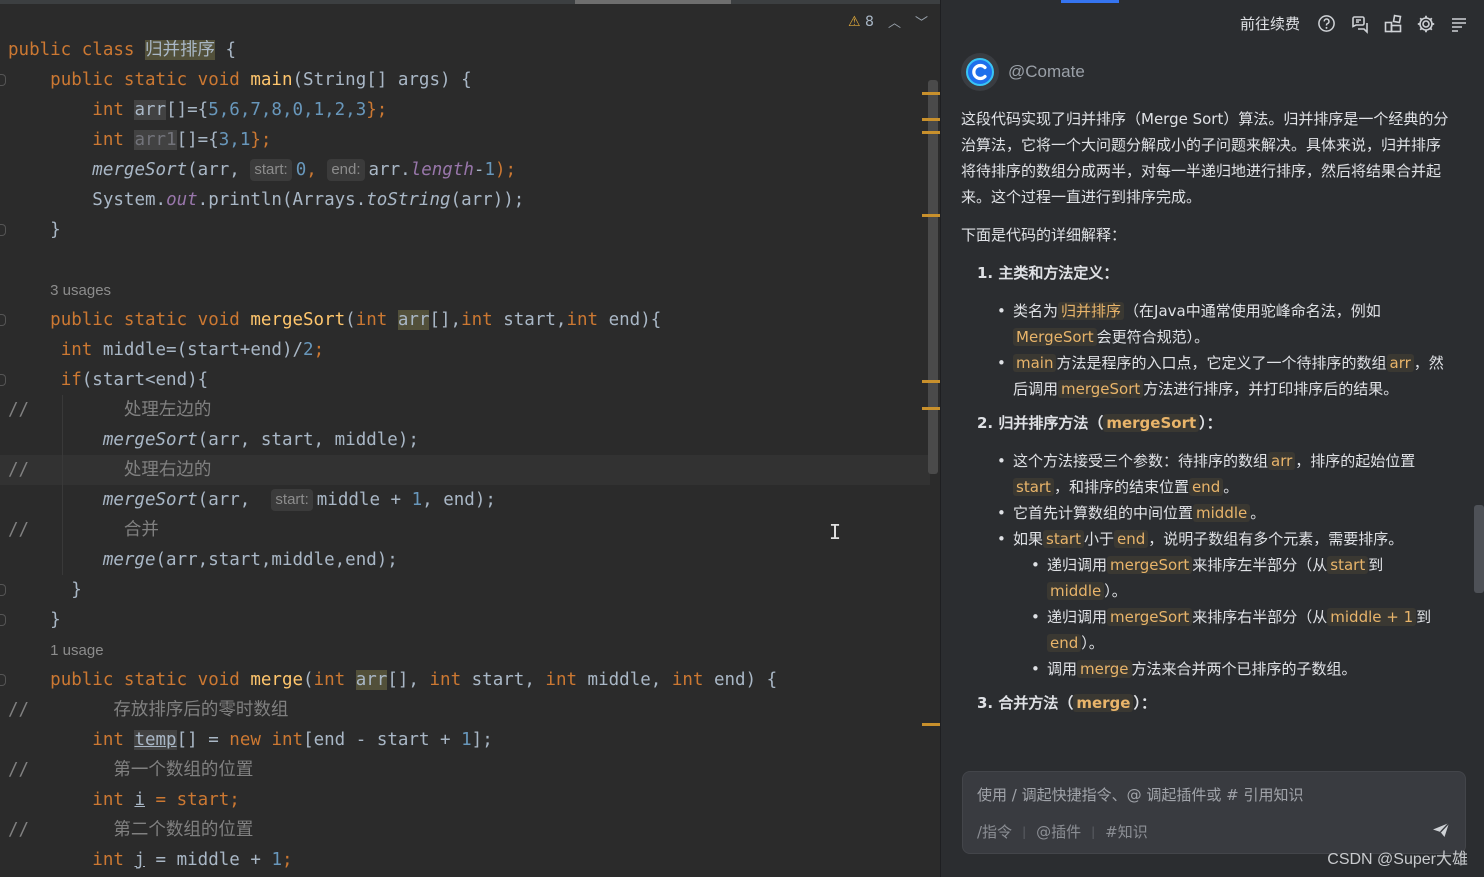 This screenshot has height=877, width=1484. I want to click on inline-code: arr, so click(1282, 461).